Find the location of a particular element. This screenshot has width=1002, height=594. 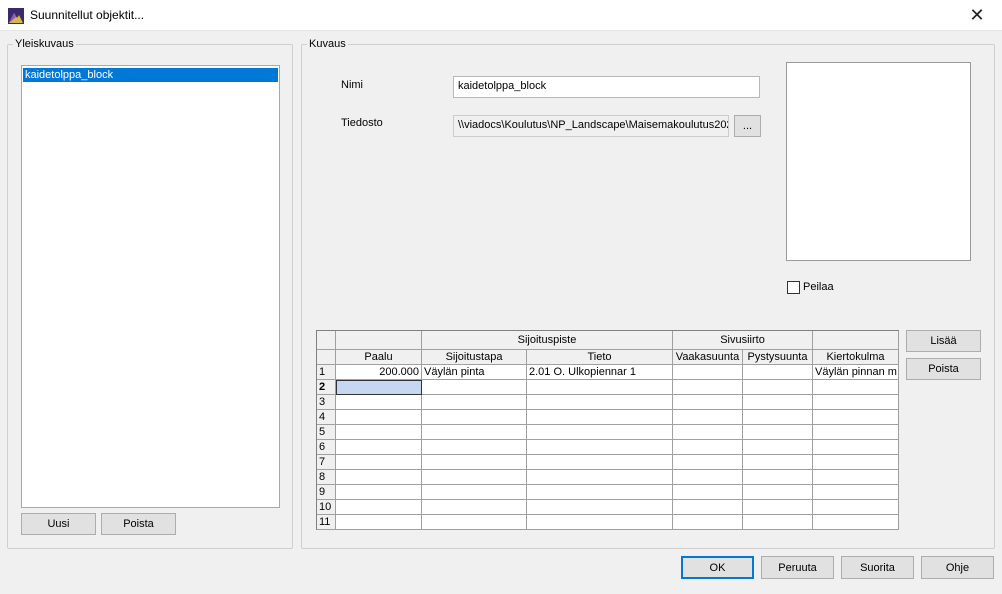

row-header: 5 is located at coordinates (326, 432).